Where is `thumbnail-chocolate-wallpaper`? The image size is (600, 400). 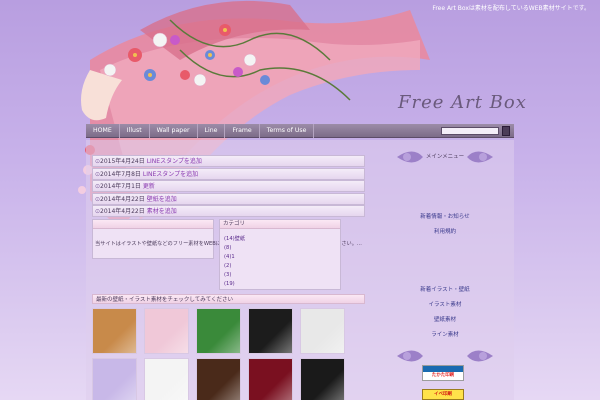 thumbnail-chocolate-wallpaper is located at coordinates (218, 379).